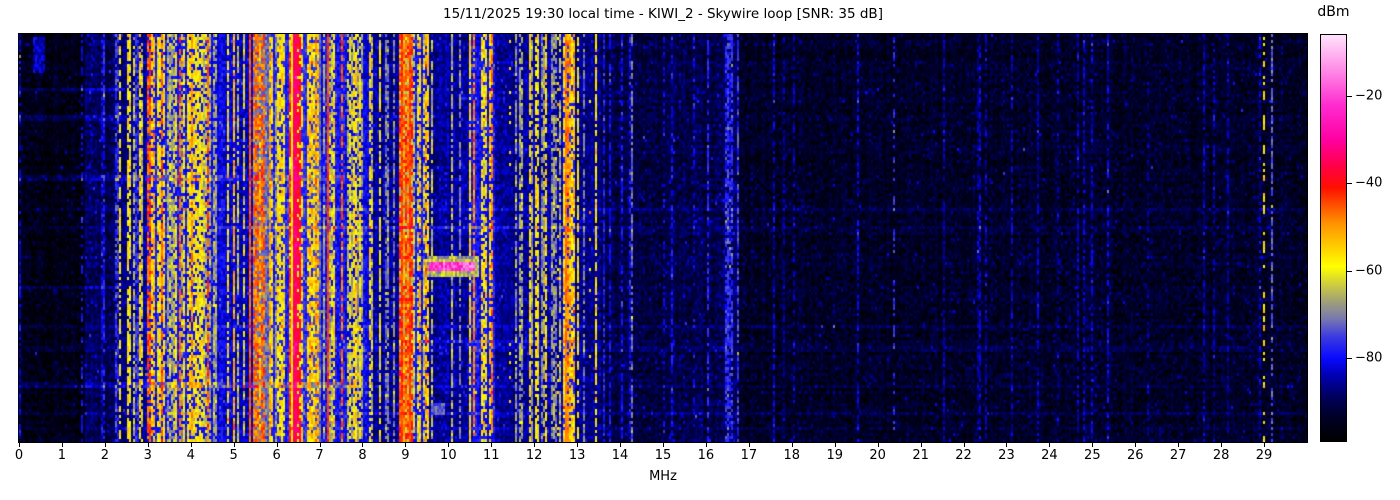 Image resolution: width=1400 pixels, height=500 pixels. I want to click on x-tick-label: 4, so click(190, 455).